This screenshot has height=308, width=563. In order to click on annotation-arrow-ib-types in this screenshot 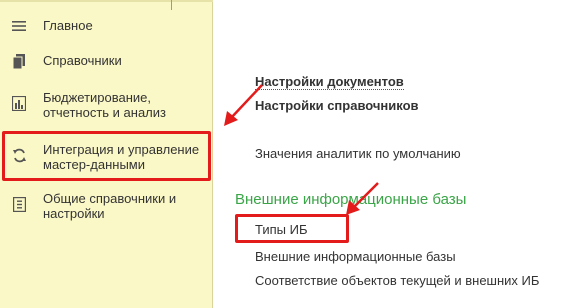, I will do `click(362, 198)`.